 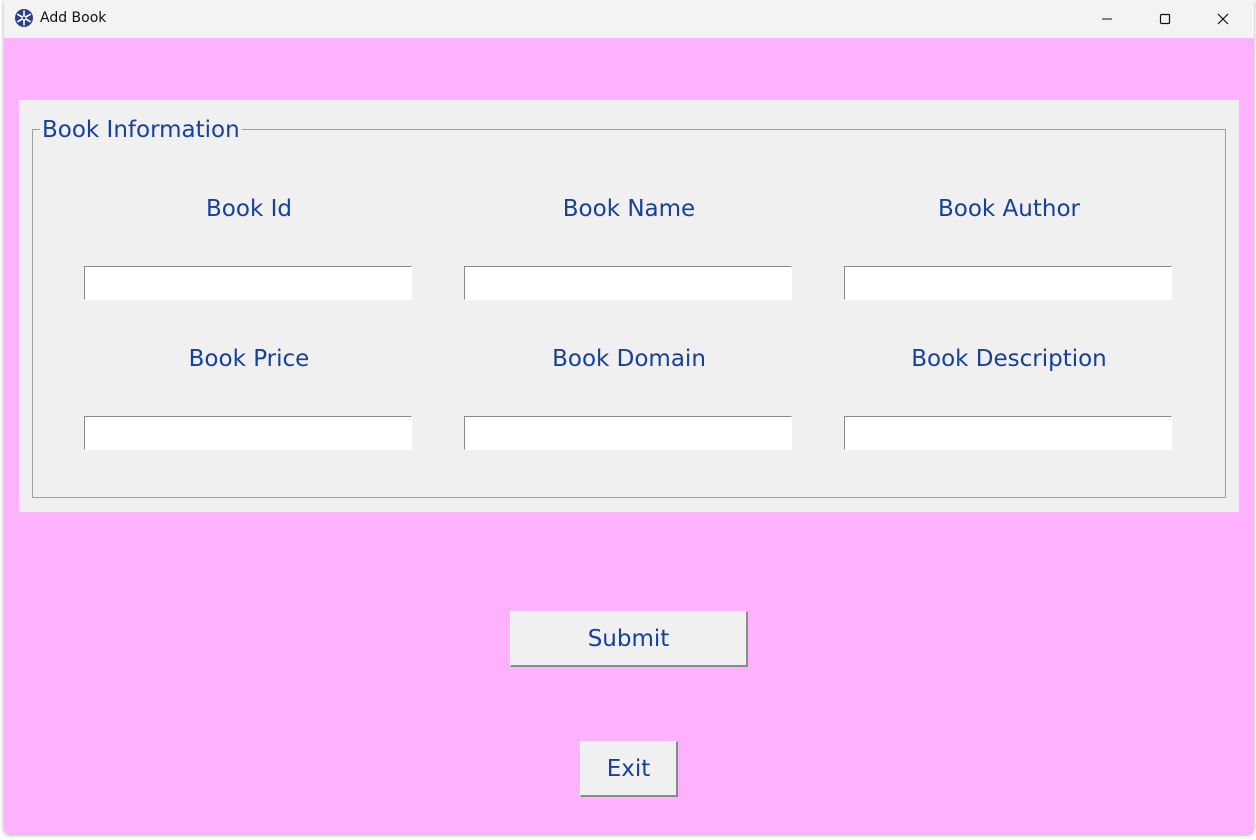 I want to click on book-name-input, so click(x=628, y=283).